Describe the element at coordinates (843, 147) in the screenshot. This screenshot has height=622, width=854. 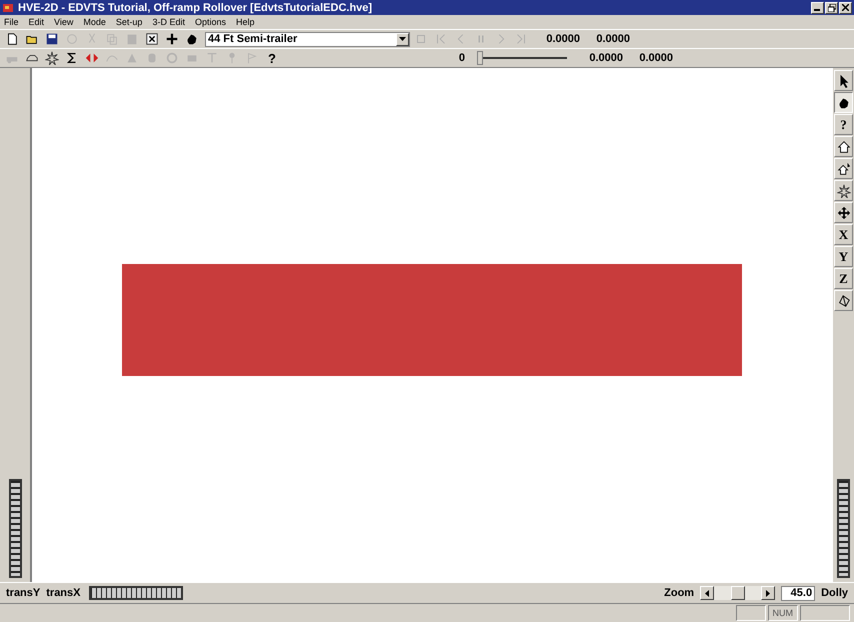
I see `house-icon` at that location.